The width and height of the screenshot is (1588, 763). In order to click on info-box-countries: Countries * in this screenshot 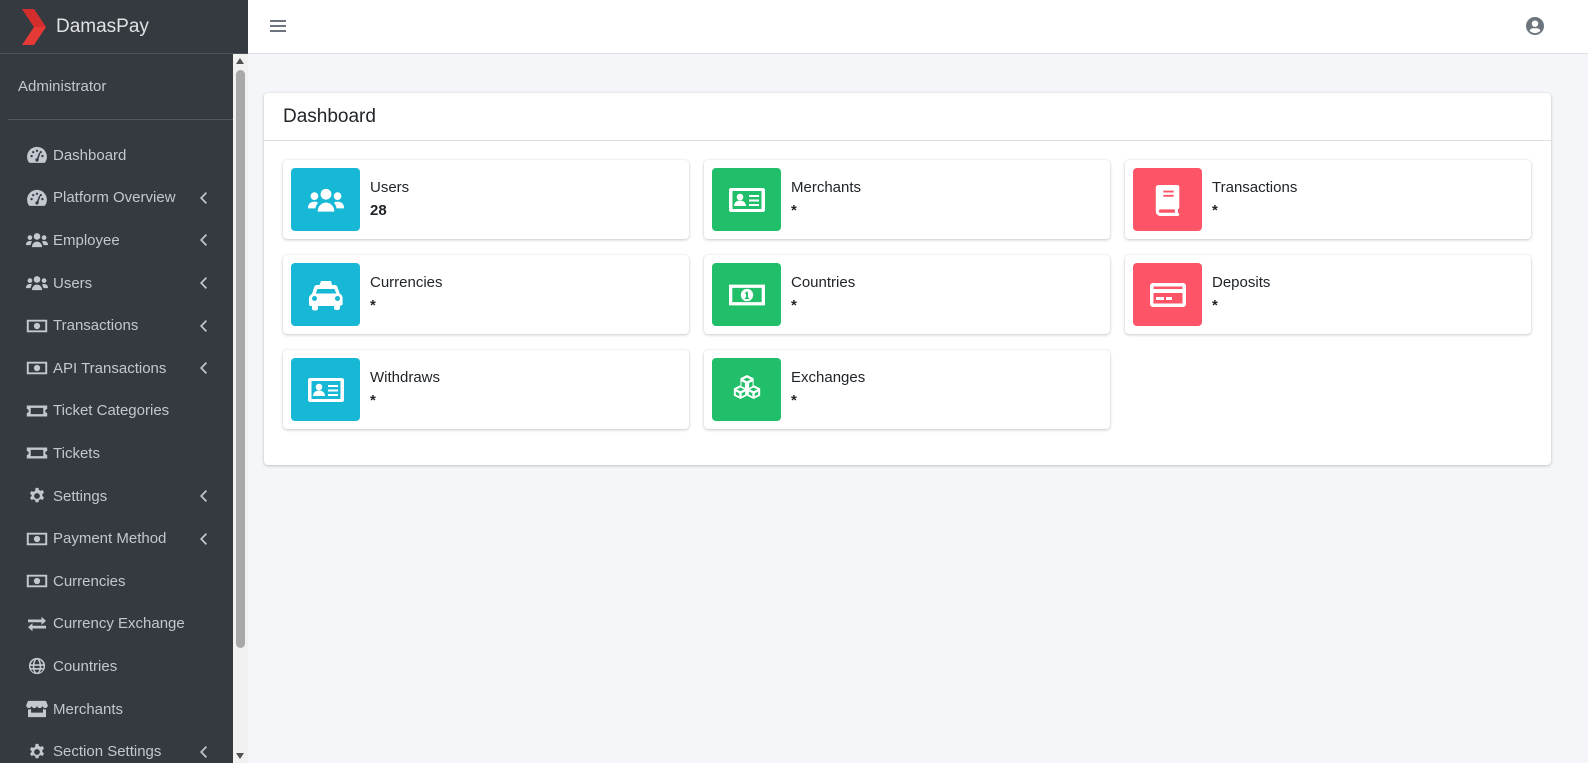, I will do `click(907, 294)`.